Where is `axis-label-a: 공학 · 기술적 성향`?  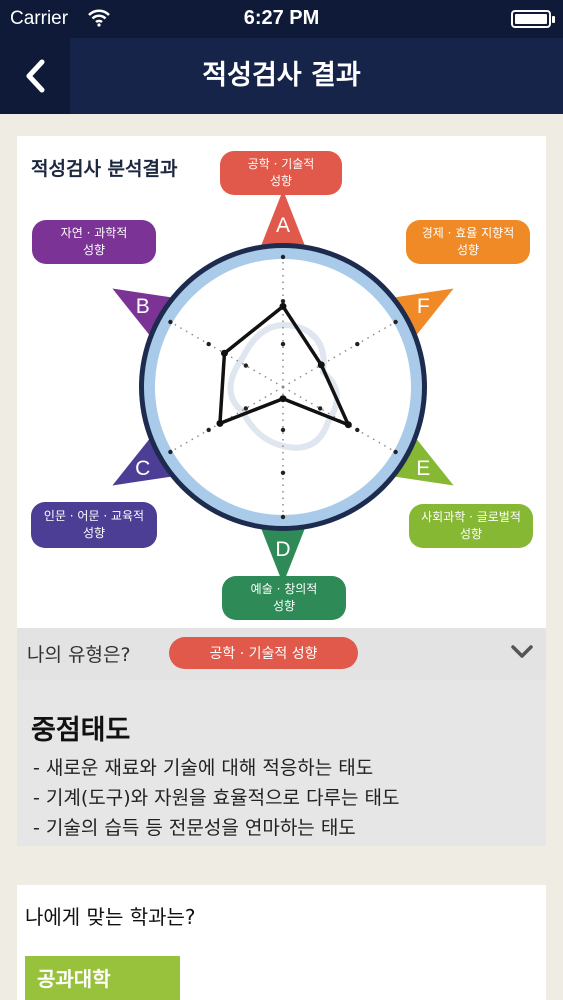 axis-label-a: 공학 · 기술적 성향 is located at coordinates (281, 173).